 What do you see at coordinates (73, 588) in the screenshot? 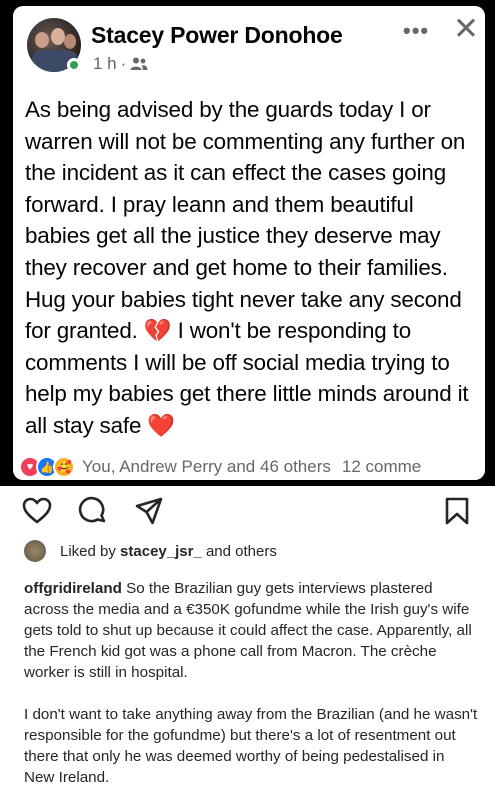
I see `caption-username: offgridireland` at bounding box center [73, 588].